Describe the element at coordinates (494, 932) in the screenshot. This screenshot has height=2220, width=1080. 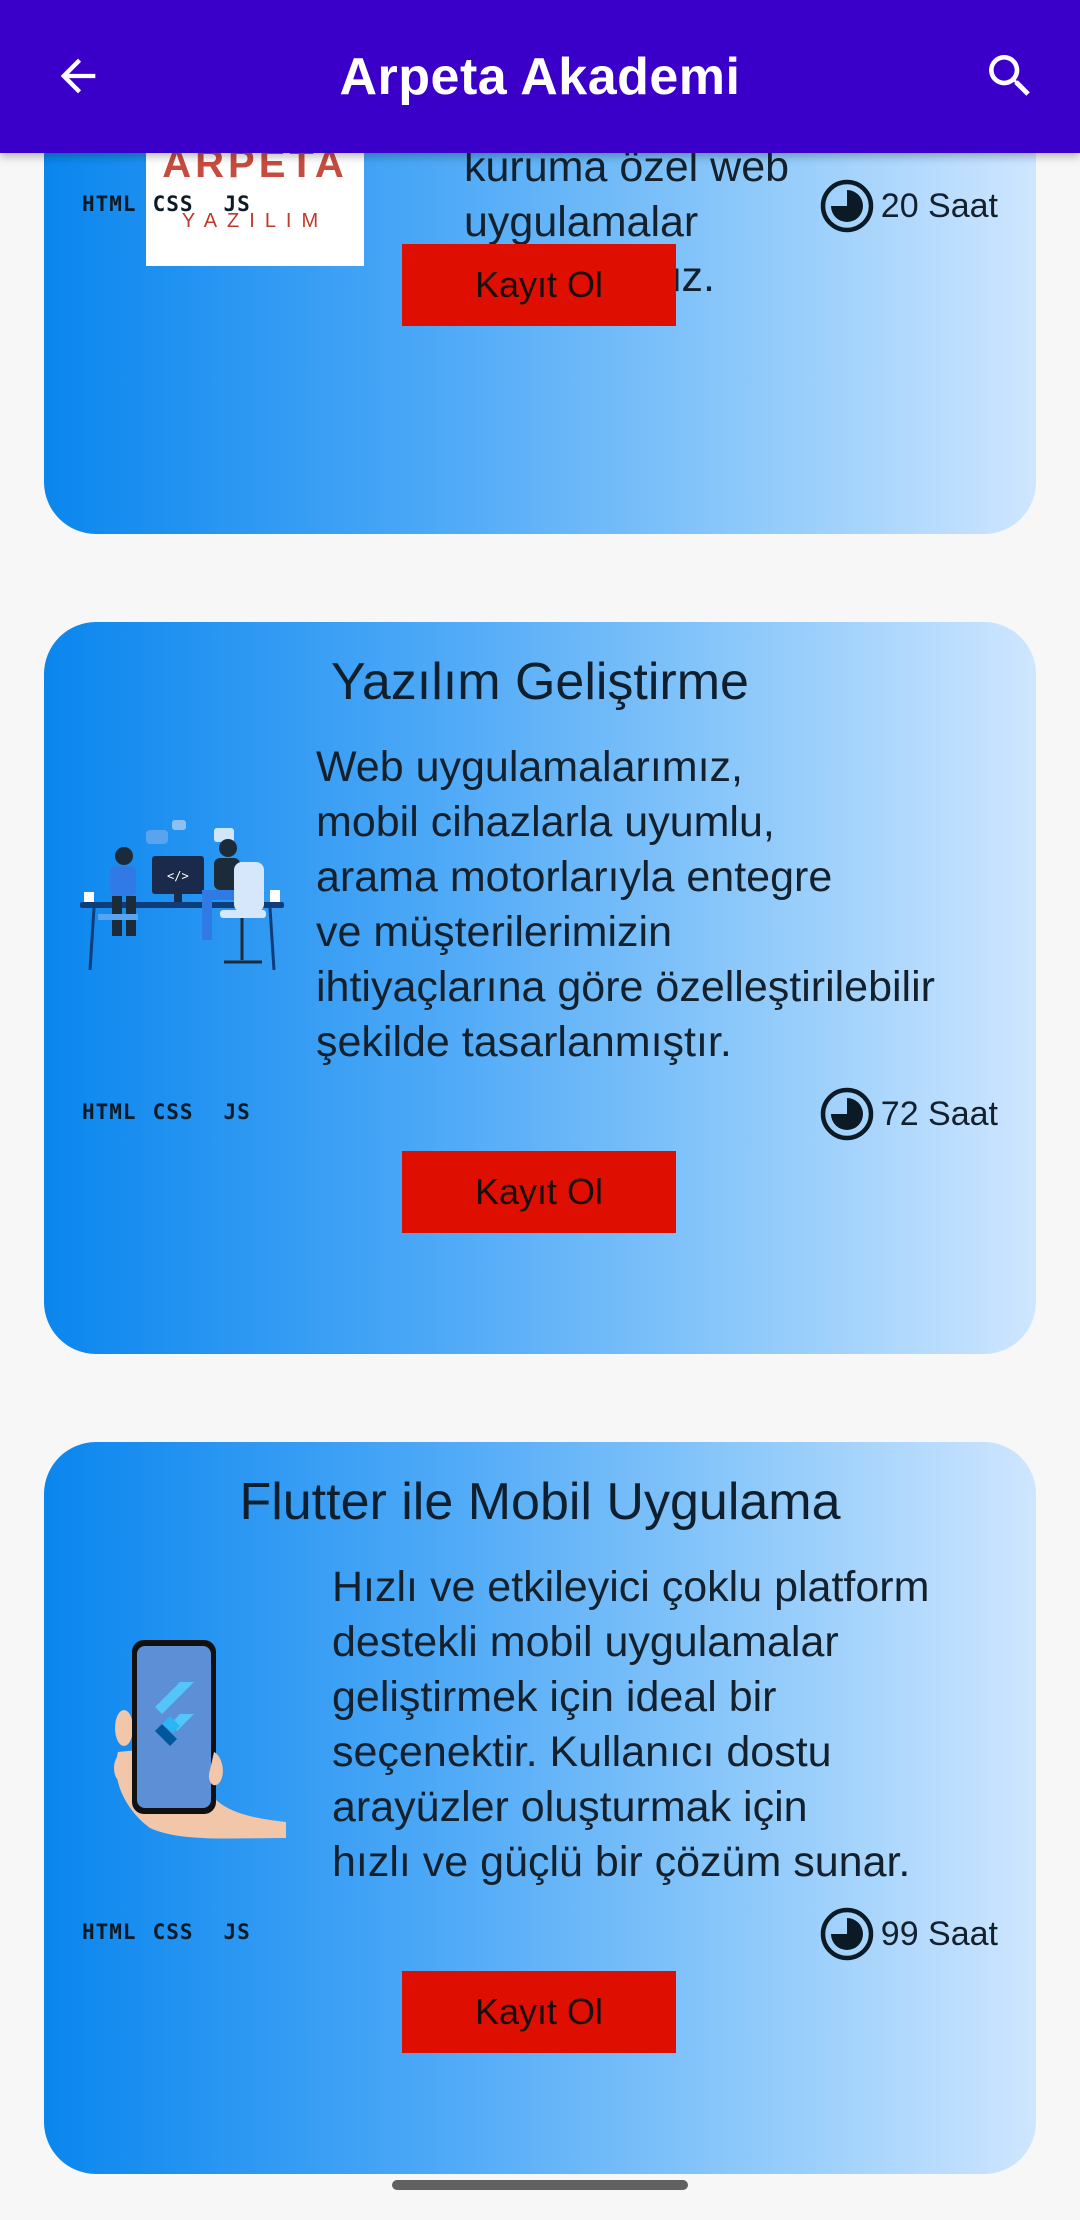
I see `description-line: ve müşterilerimizin` at that location.